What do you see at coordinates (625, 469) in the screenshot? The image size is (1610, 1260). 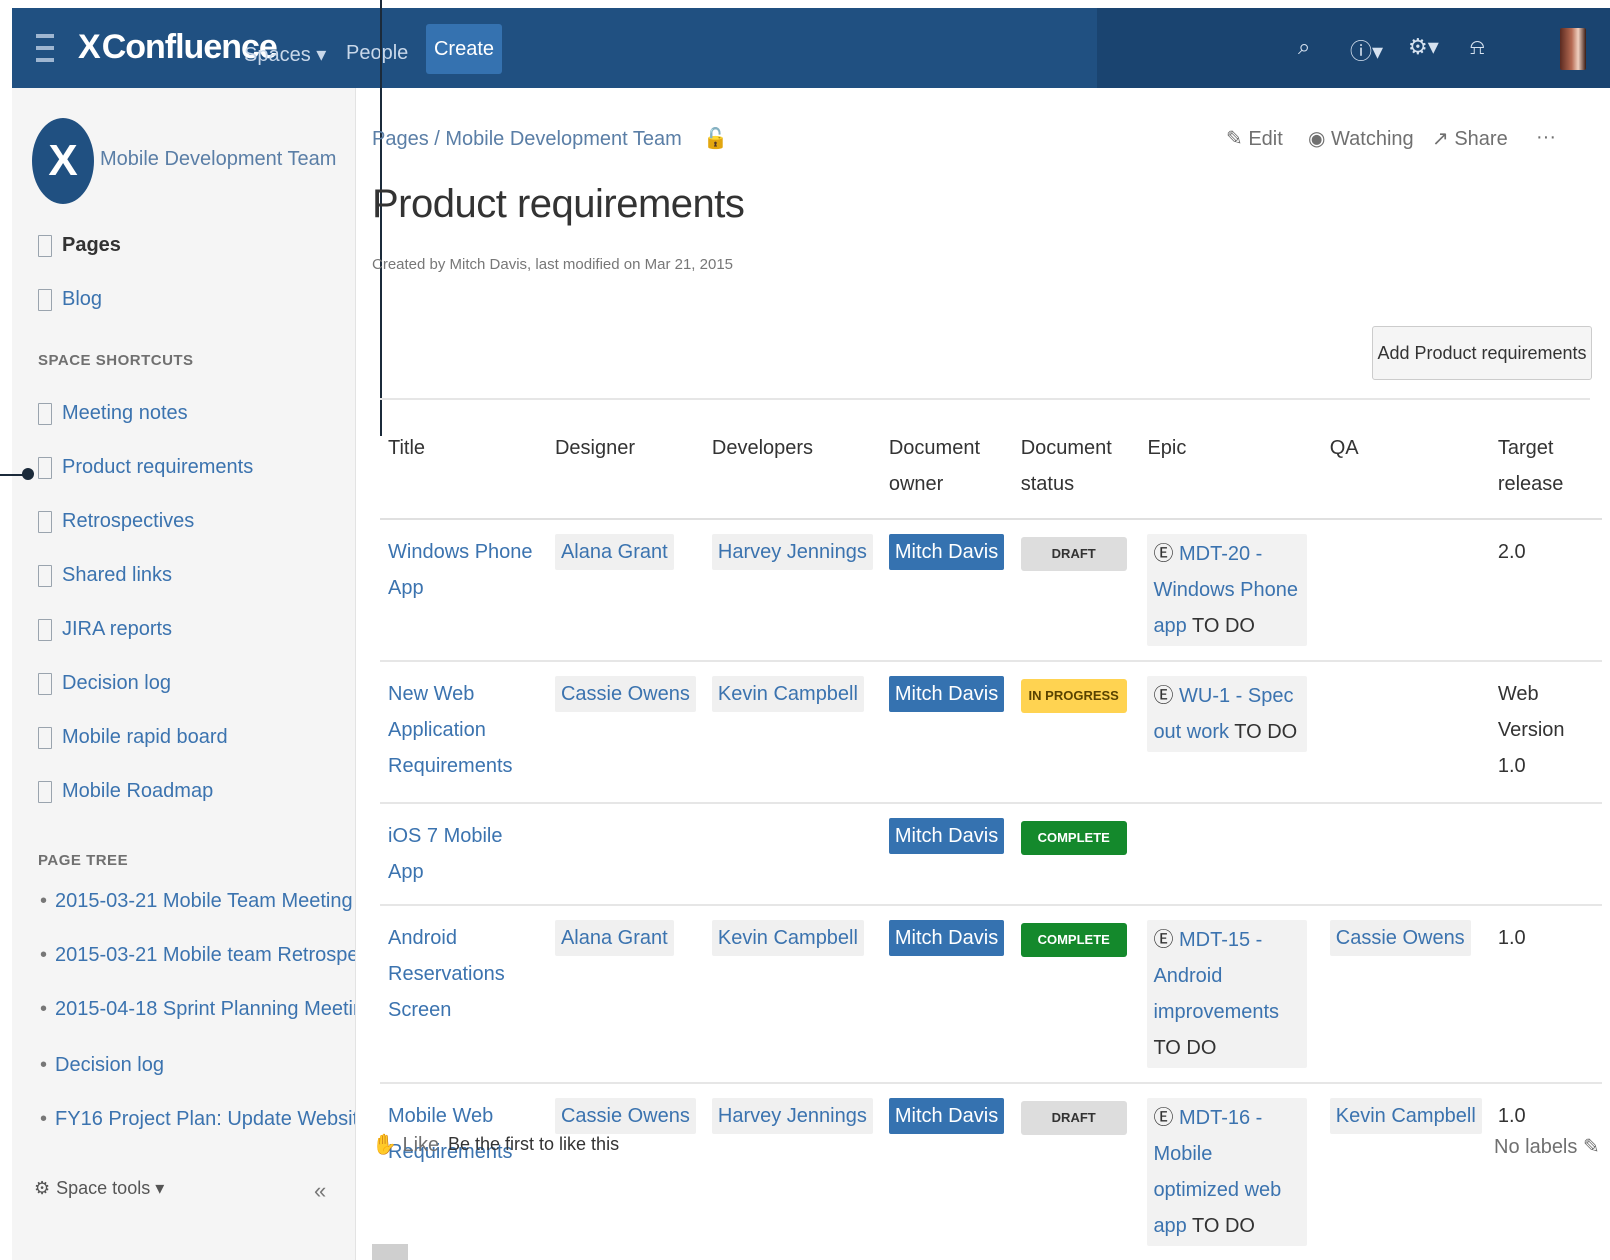 I see `column-header-designer: Designer` at bounding box center [625, 469].